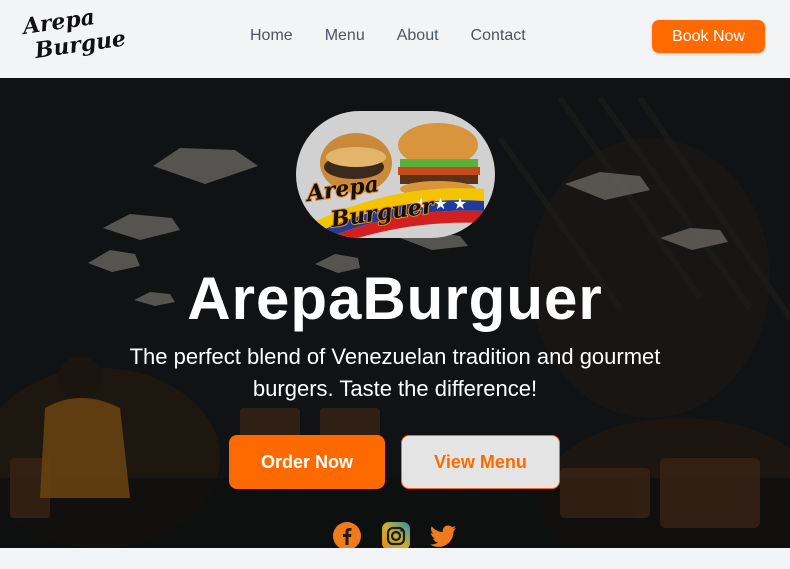 This screenshot has width=790, height=569. What do you see at coordinates (708, 36) in the screenshot?
I see `book-now-button: Book Now` at bounding box center [708, 36].